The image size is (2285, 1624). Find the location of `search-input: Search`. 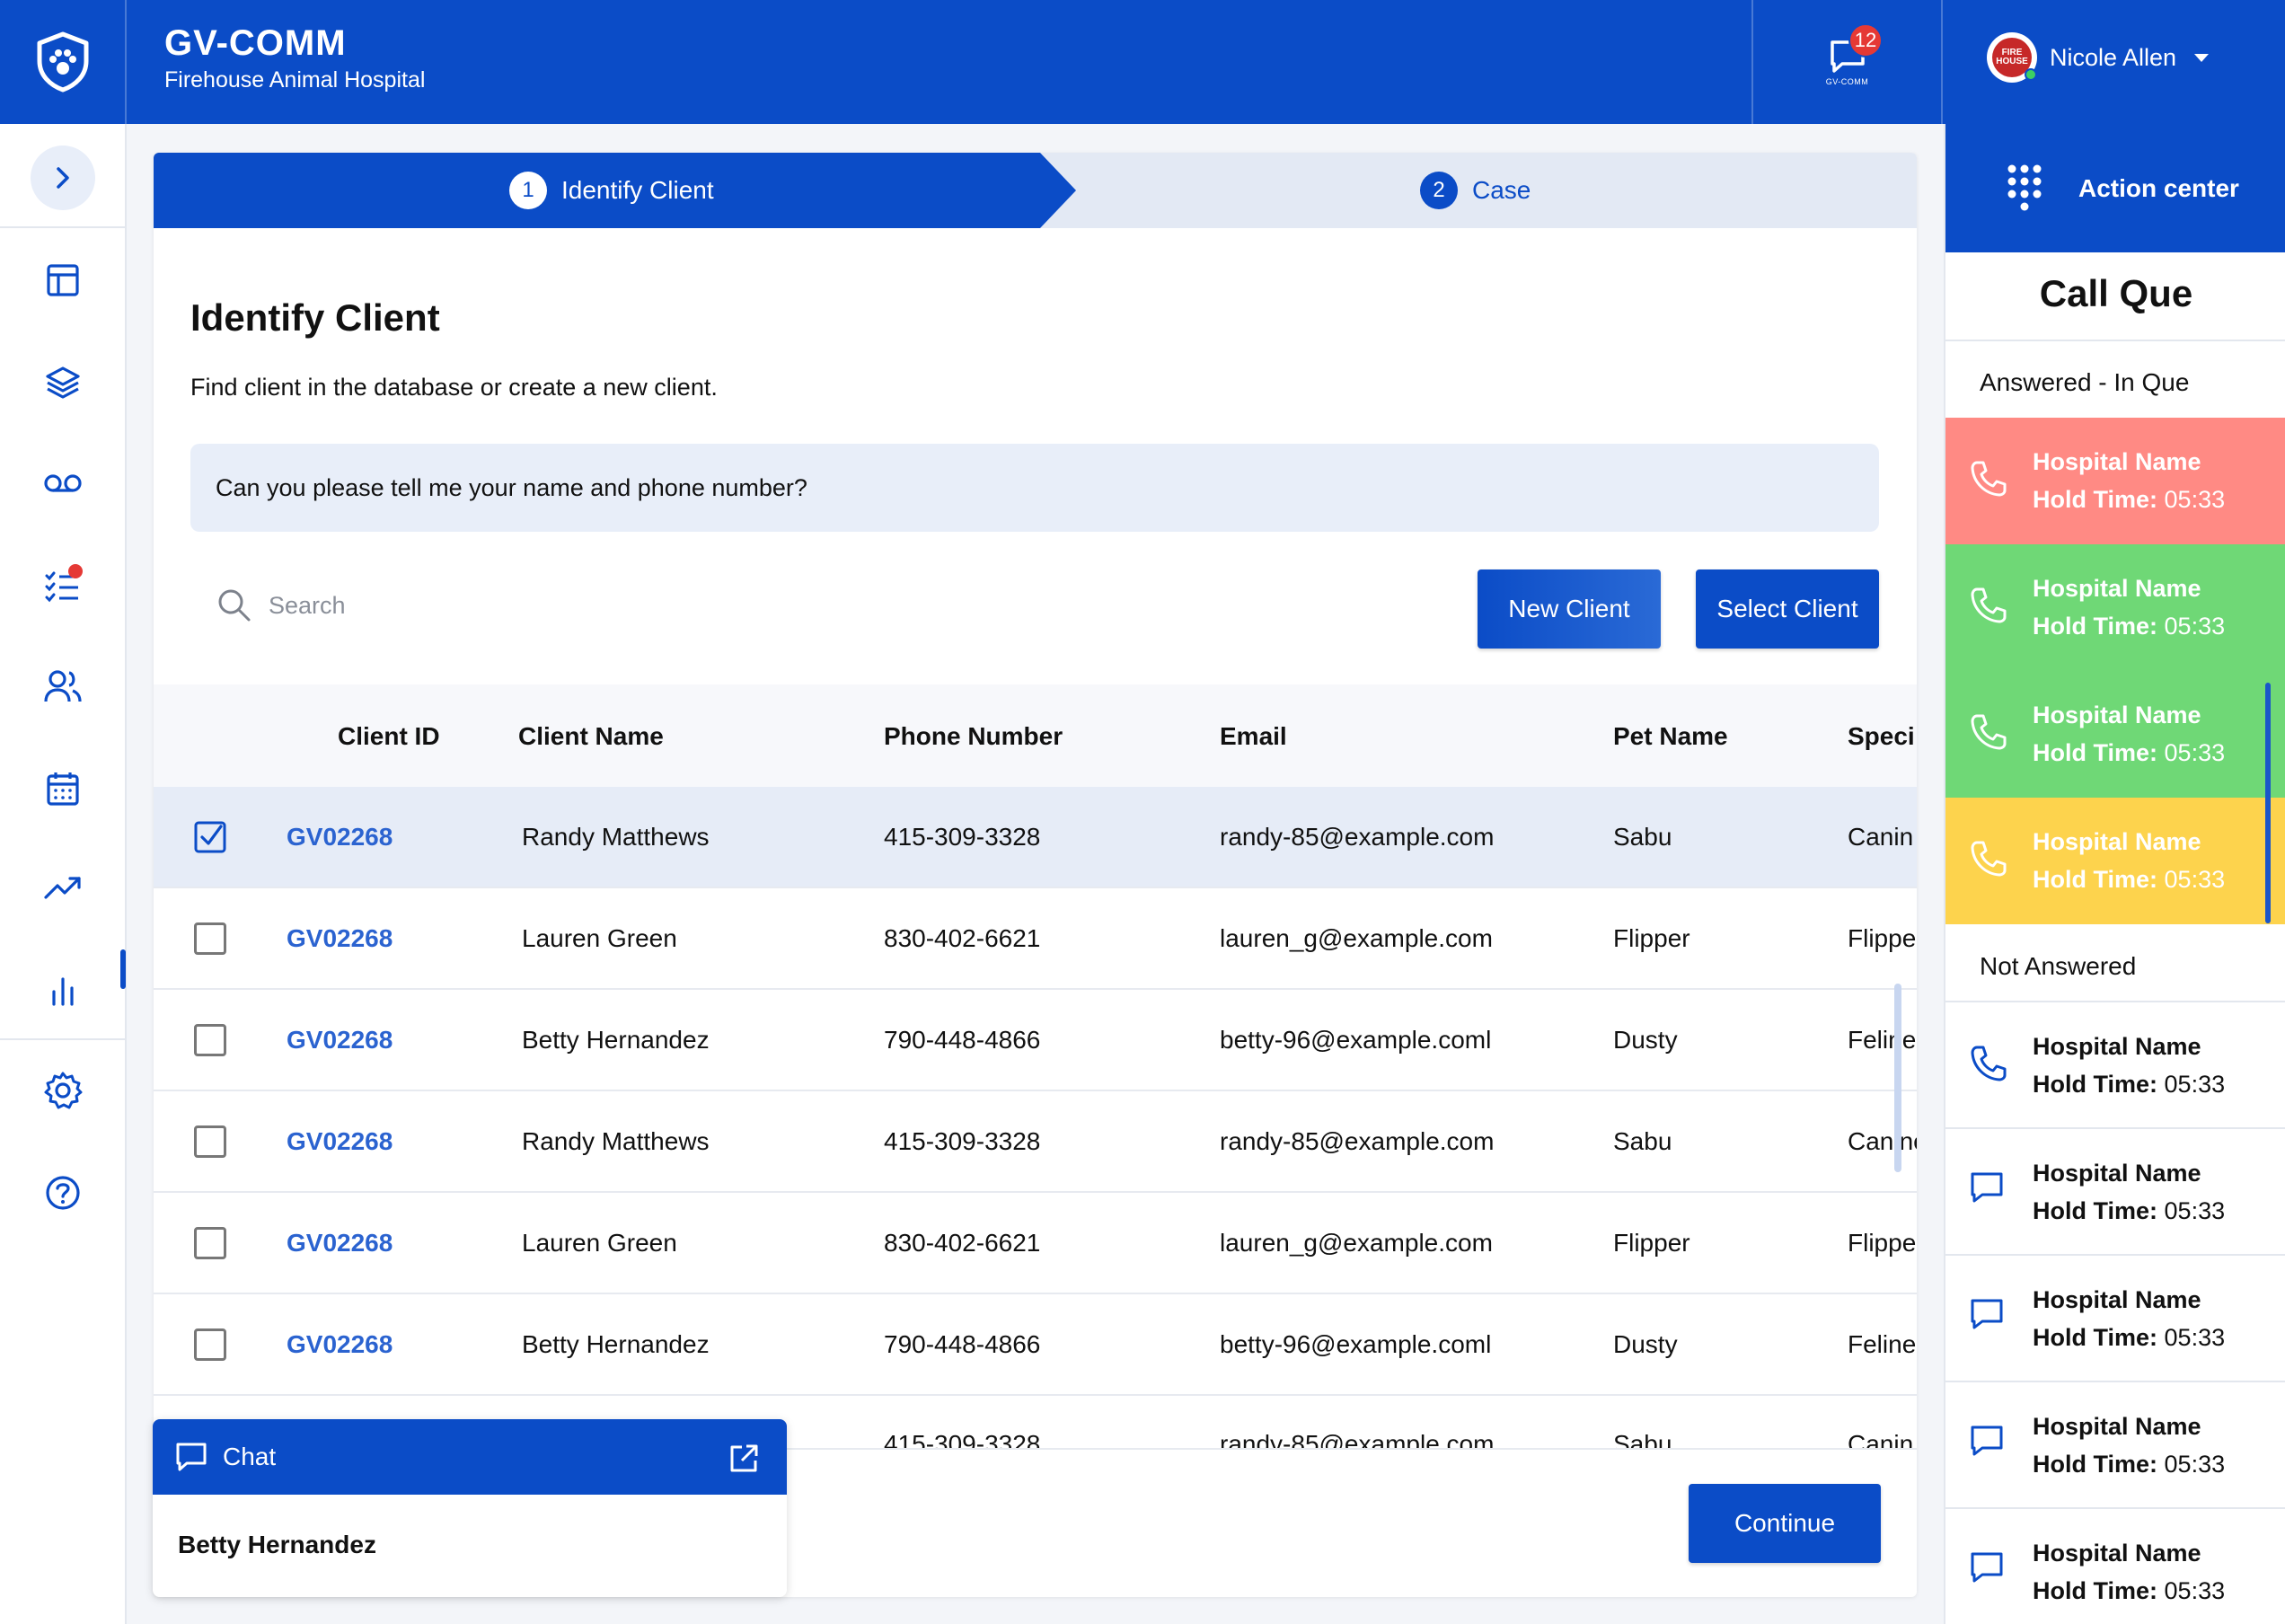

search-input: Search is located at coordinates (307, 606).